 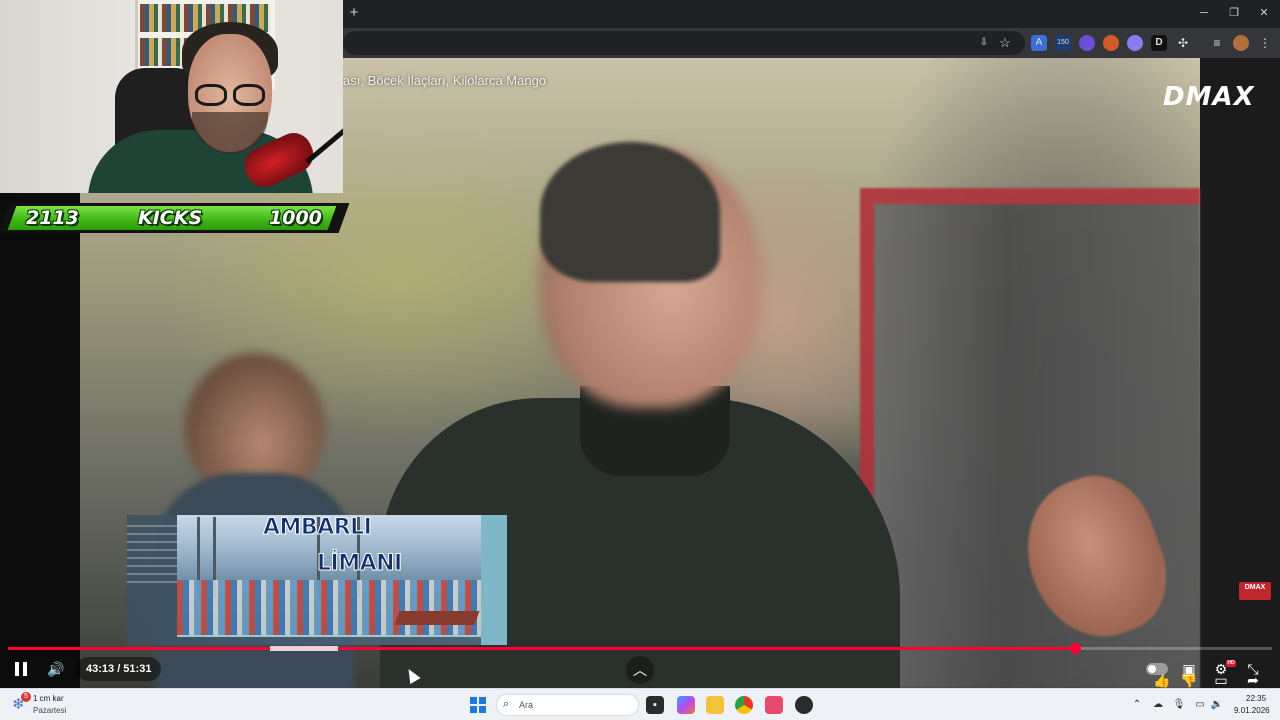 What do you see at coordinates (1039, 43) in the screenshot?
I see `translate-extension-icon: A` at bounding box center [1039, 43].